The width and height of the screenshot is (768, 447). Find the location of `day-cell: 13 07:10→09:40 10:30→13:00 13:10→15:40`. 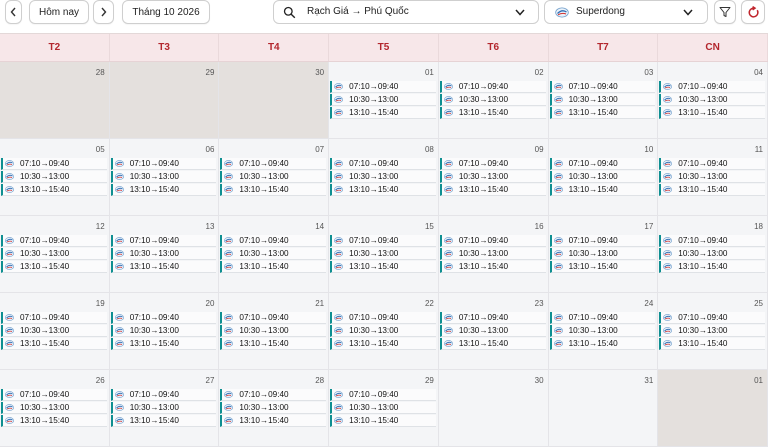

day-cell: 13 07:10→09:40 10:30→13:00 13:10→15:40 is located at coordinates (164, 254).